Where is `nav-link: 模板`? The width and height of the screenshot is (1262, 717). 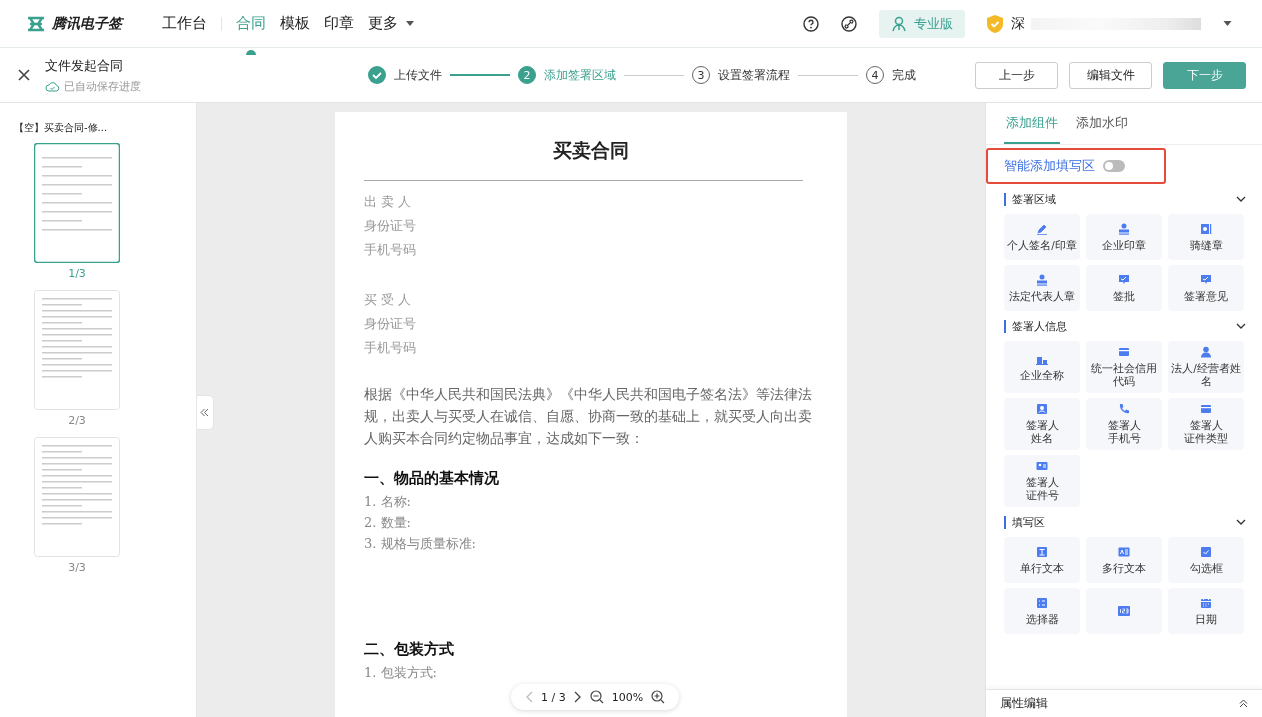
nav-link: 模板 is located at coordinates (295, 23).